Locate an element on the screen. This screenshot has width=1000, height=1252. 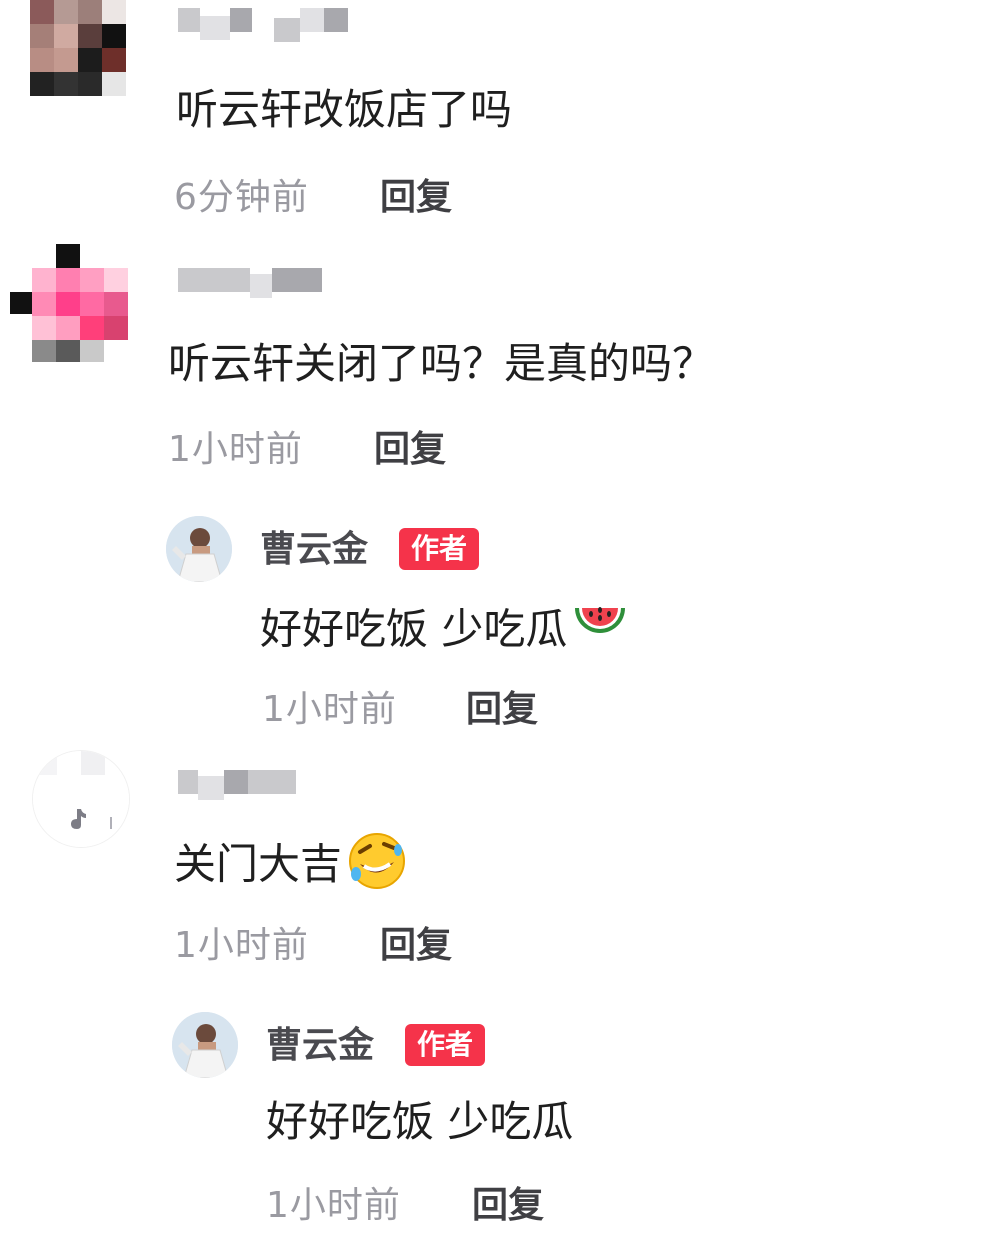
comment-text: 听云轩改饭店了吗 is located at coordinates (344, 109).